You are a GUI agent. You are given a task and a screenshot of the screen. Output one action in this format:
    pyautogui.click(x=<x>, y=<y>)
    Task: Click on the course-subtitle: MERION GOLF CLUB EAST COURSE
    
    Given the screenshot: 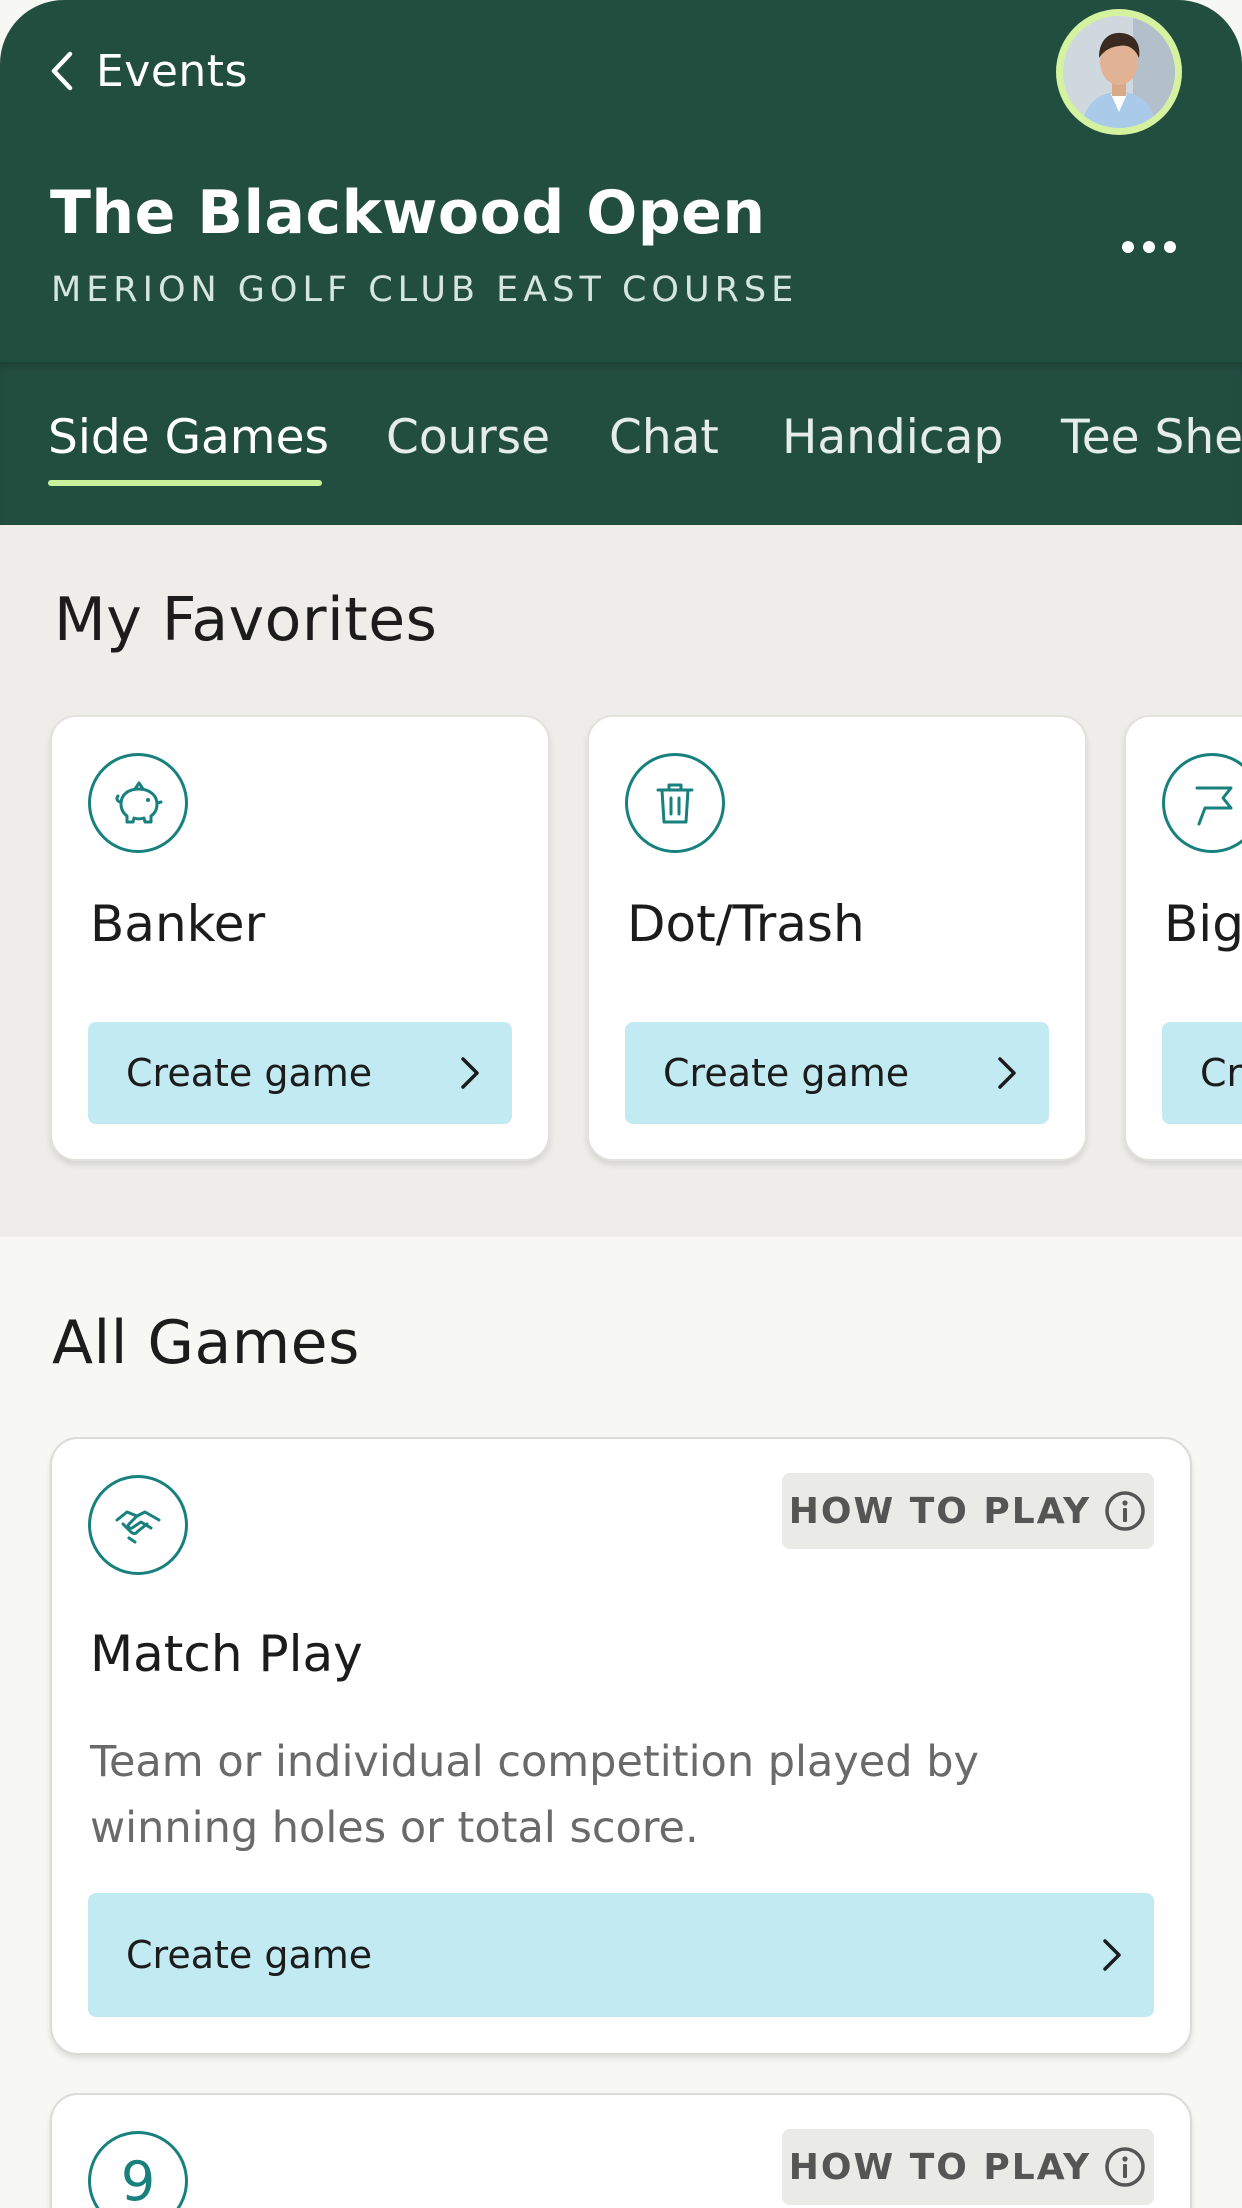 What is the action you would take?
    pyautogui.click(x=425, y=290)
    